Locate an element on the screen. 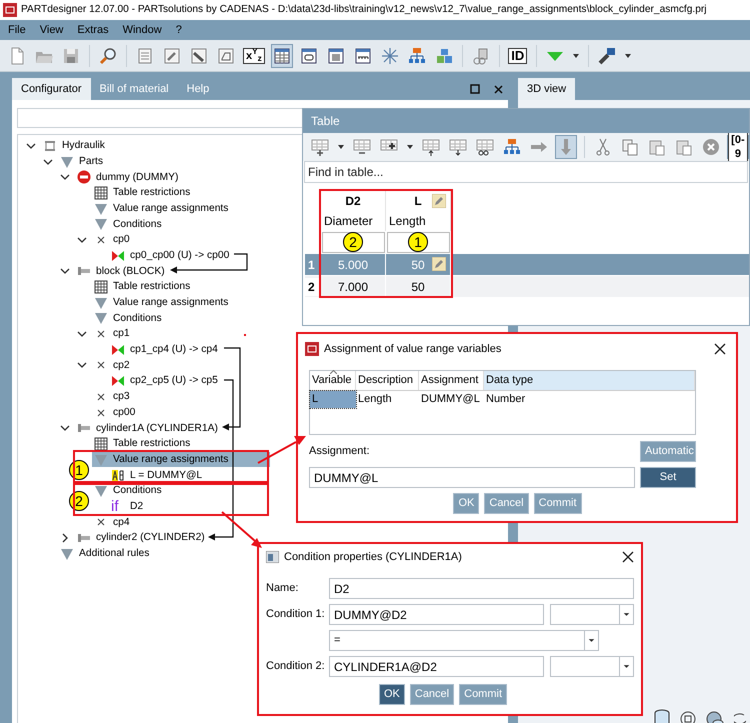 This screenshot has width=750, height=723. column-description: Diameter is located at coordinates (348, 221).